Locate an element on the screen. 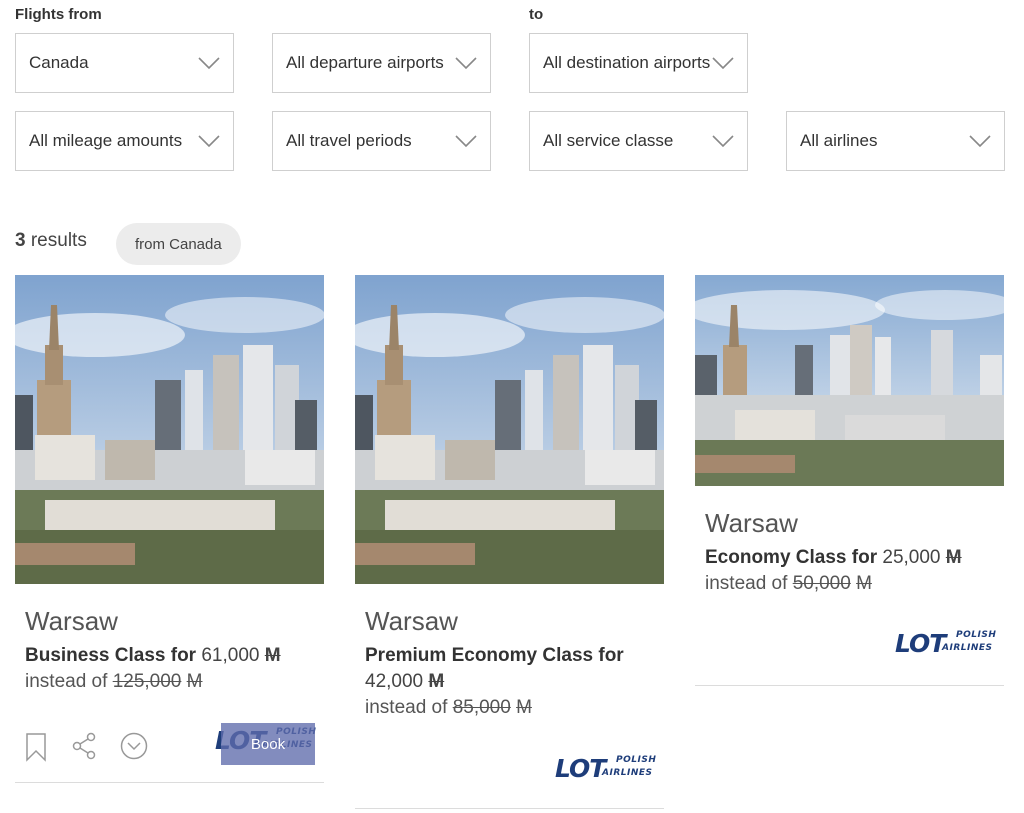 This screenshot has height=813, width=1024. card-price: Economy Class for 25,000 M is located at coordinates (852, 558).